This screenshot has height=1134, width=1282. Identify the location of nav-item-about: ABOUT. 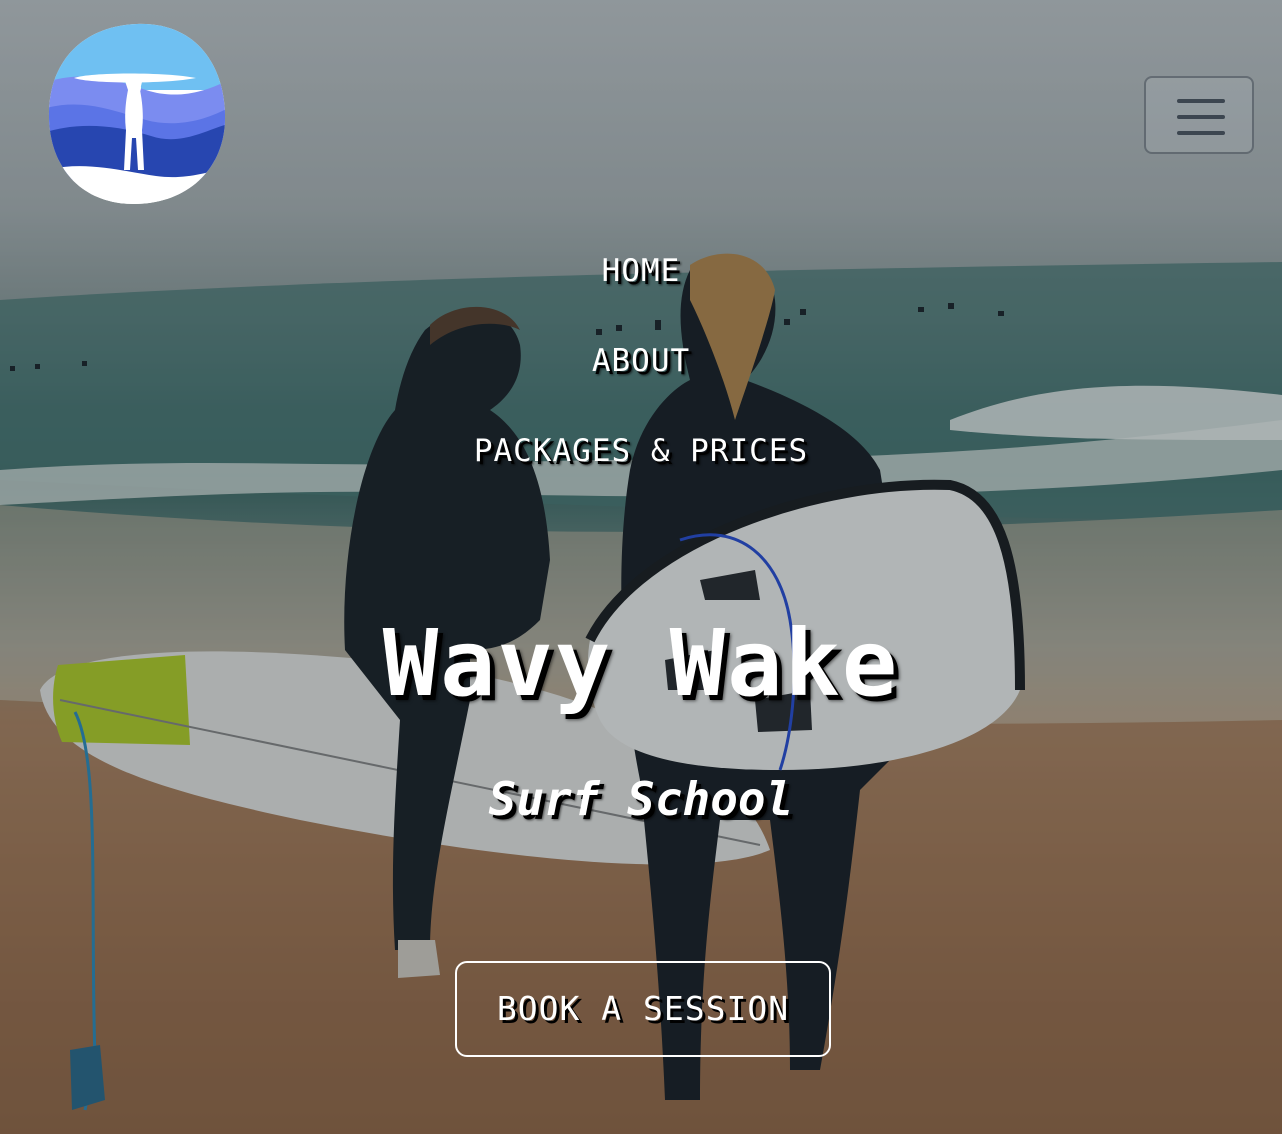
(641, 381).